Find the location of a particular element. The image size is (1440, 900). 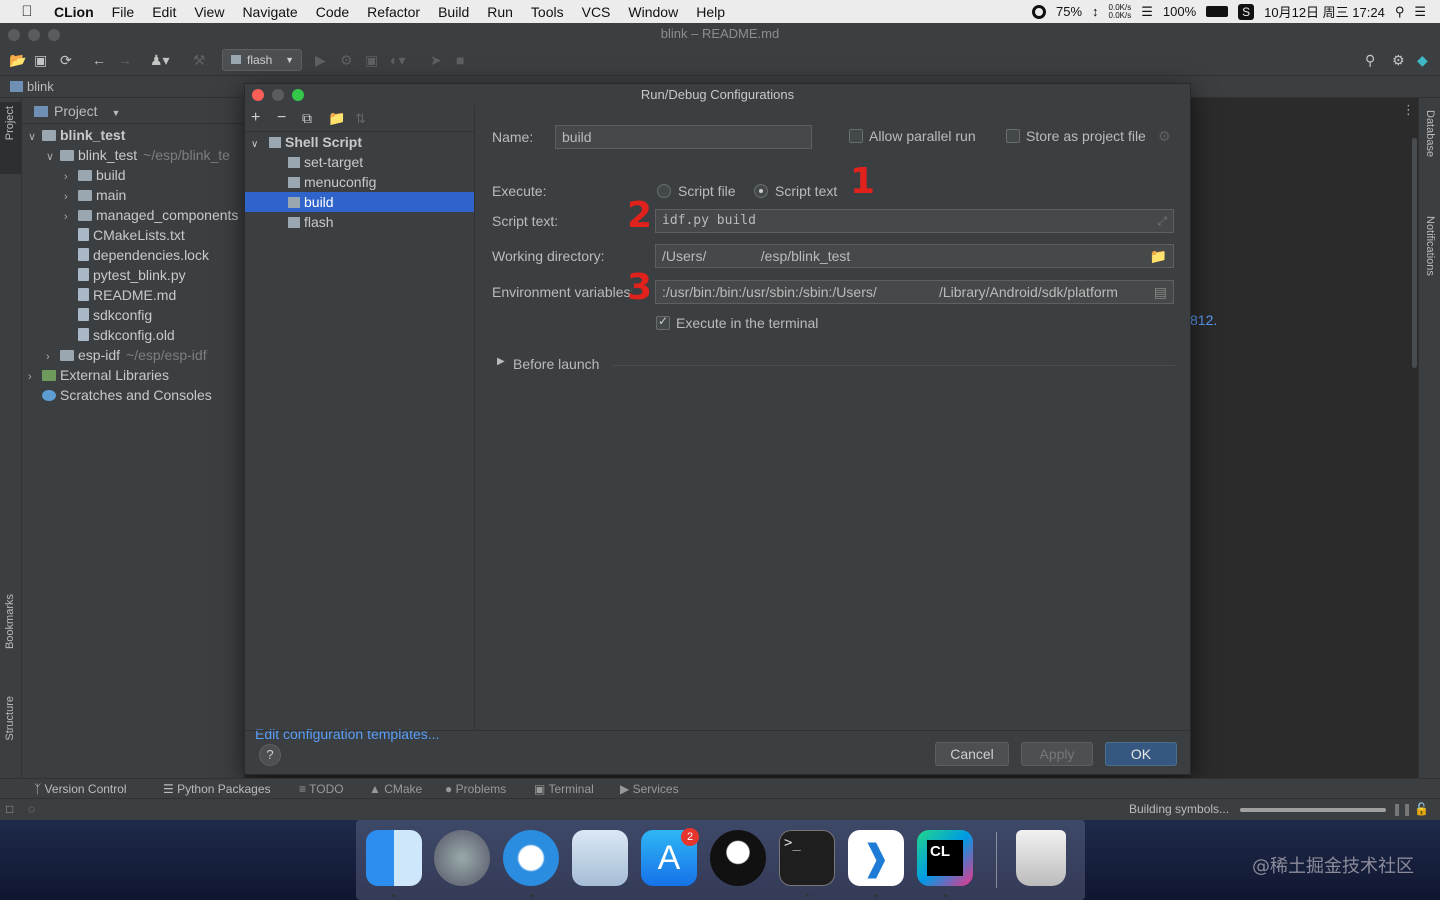

tree-row: README.md is located at coordinates (99, 295).